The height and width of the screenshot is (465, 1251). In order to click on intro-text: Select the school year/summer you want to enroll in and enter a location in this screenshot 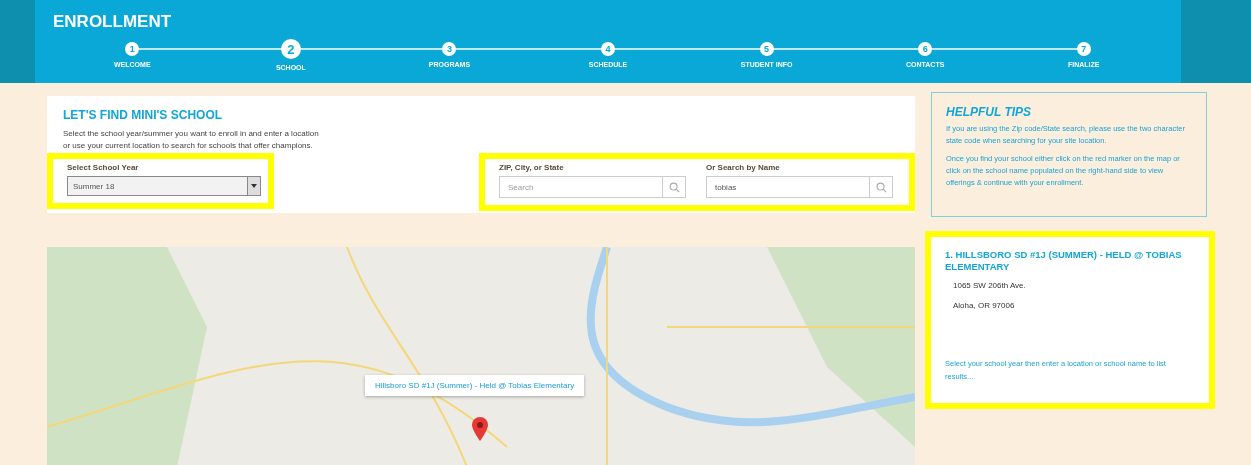, I will do `click(191, 134)`.